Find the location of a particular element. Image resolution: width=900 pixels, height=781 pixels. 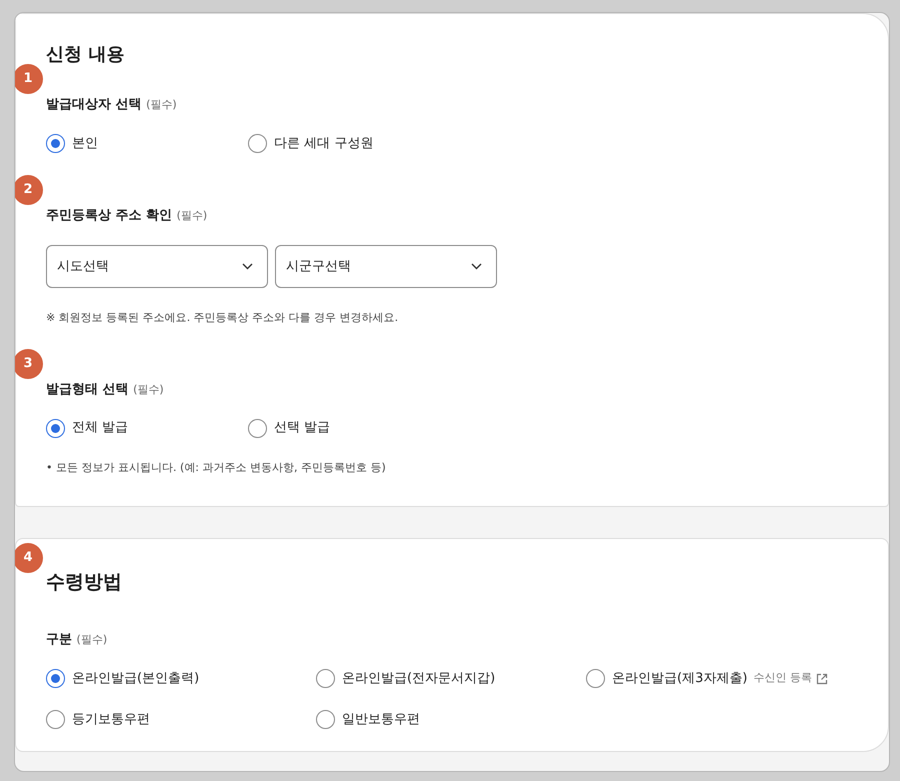

radio-option: 온라인발급(본인출력) is located at coordinates (123, 678).